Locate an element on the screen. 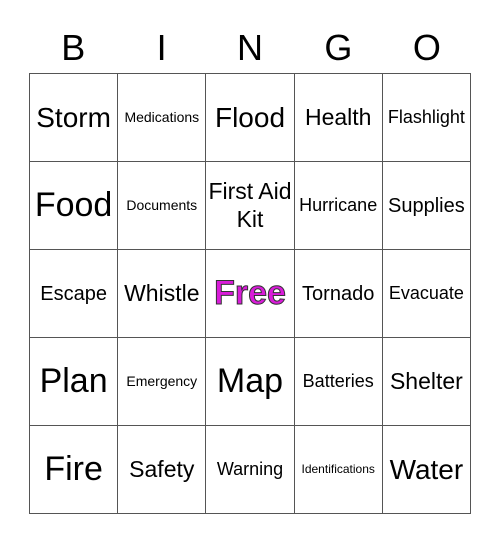  bingo-cell: Medications is located at coordinates (162, 118).